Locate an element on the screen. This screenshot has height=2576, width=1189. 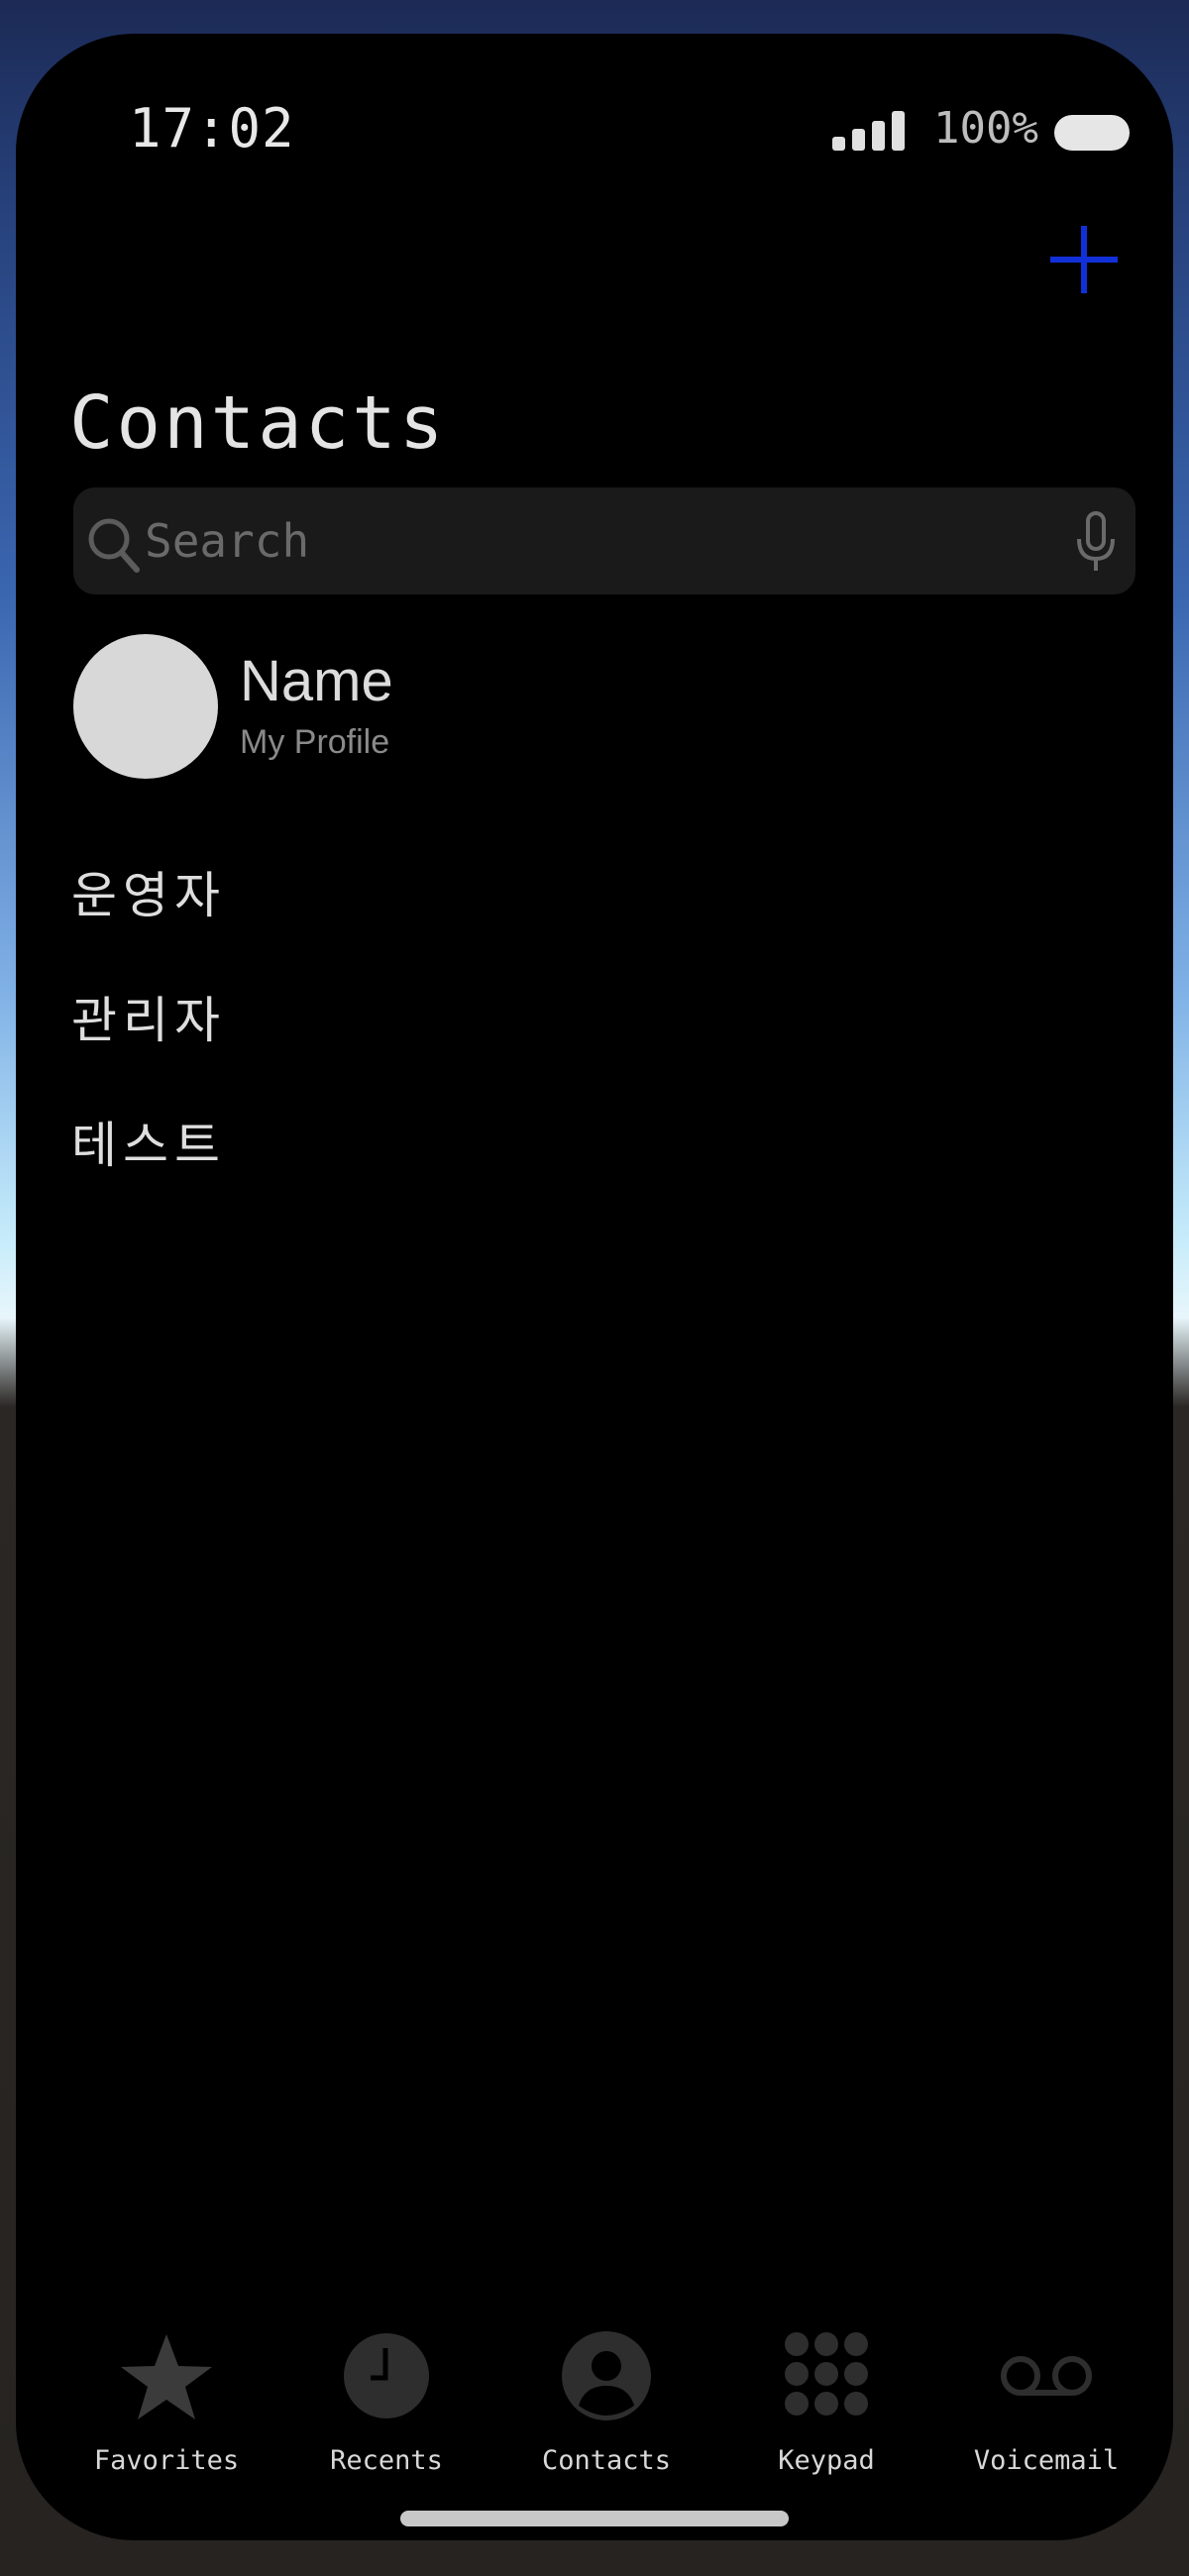
search-bar is located at coordinates (604, 540).